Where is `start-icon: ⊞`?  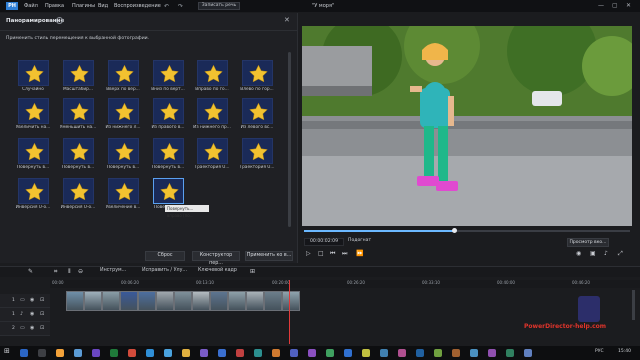
start-icon: ⊞ is located at coordinates (7, 351).